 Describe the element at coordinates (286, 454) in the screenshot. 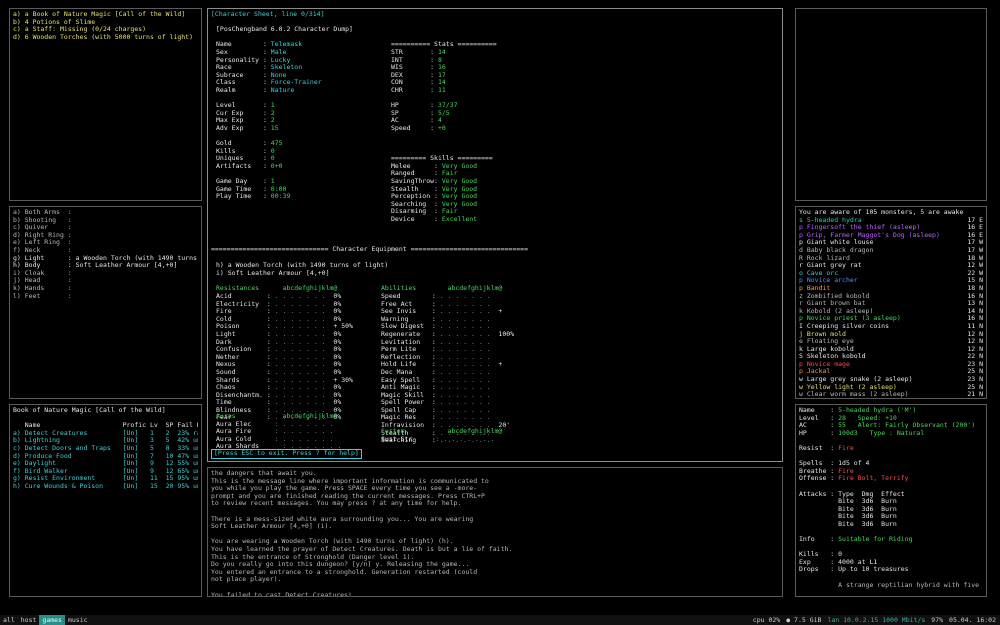

I see `help-prompt: [Press ESC to exit. Press ? for help]` at that location.